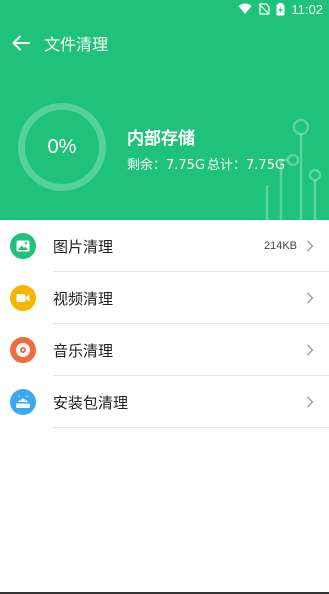 Image resolution: width=329 pixels, height=594 pixels. What do you see at coordinates (91, 402) in the screenshot?
I see `item-label: 安装包清理` at bounding box center [91, 402].